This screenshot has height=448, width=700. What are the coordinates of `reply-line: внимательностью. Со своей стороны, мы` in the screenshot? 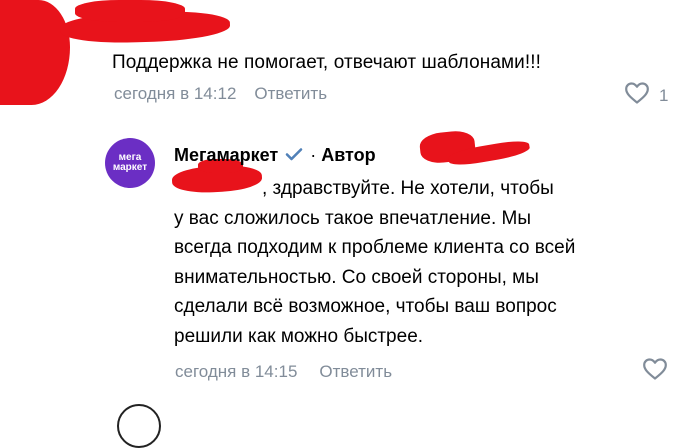 It's located at (356, 277).